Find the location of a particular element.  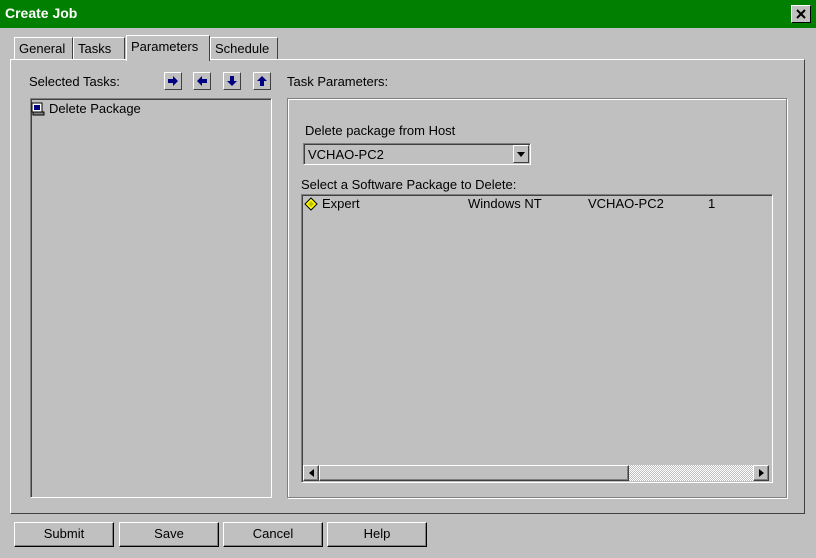

tab-tasks: Tasks is located at coordinates (99, 48).